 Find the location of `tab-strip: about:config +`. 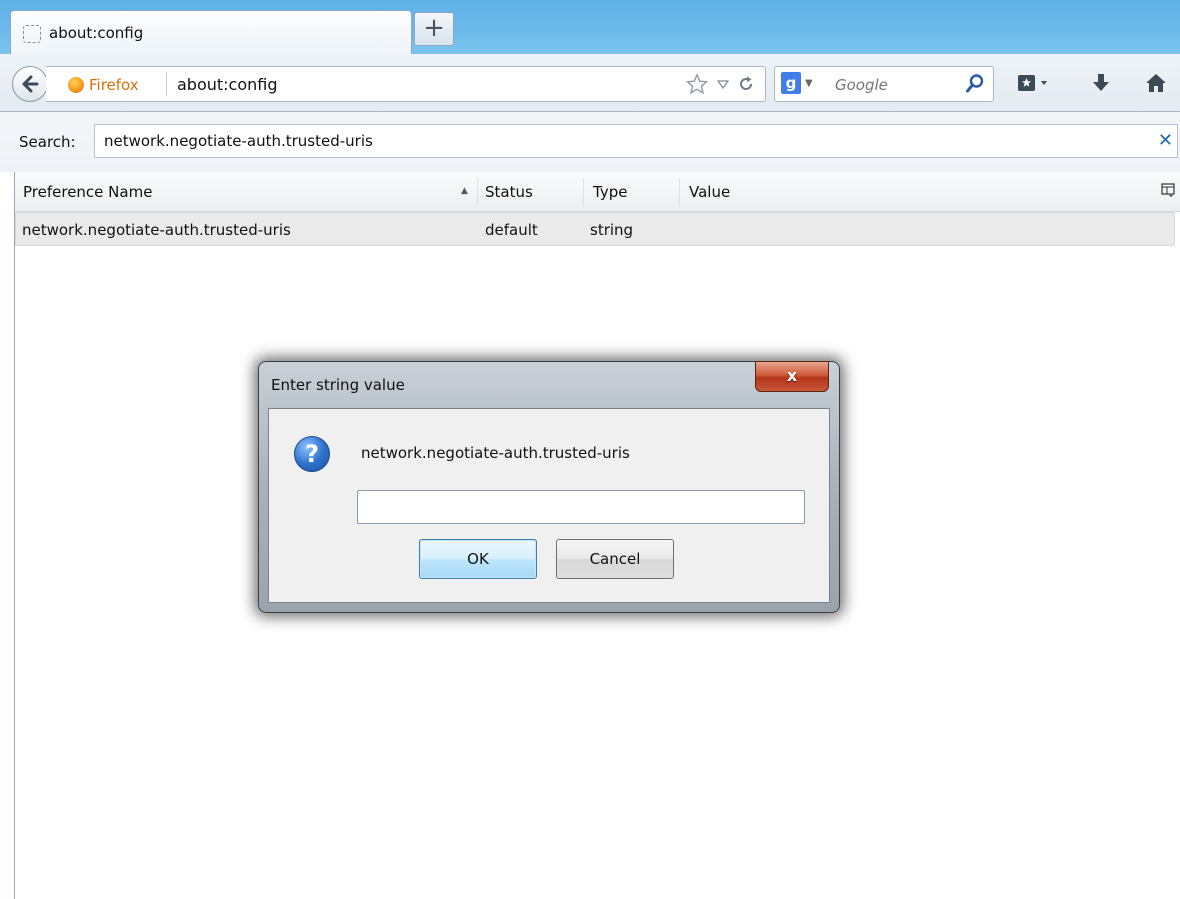

tab-strip: about:config + is located at coordinates (590, 27).